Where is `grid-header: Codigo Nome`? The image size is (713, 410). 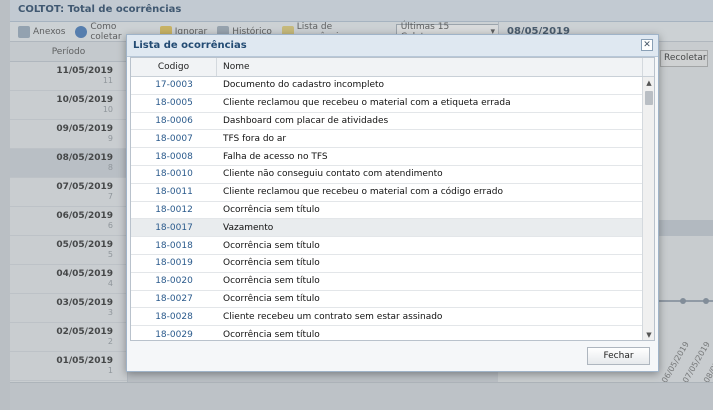
grid-header: Codigo Nome is located at coordinates (392, 67).